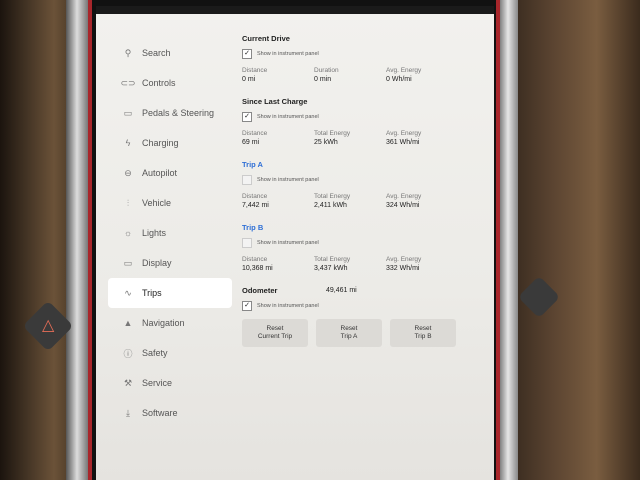 This screenshot has height=480, width=640. What do you see at coordinates (349, 333) in the screenshot?
I see `reset-trip-a-button: Reset Trip A` at bounding box center [349, 333].